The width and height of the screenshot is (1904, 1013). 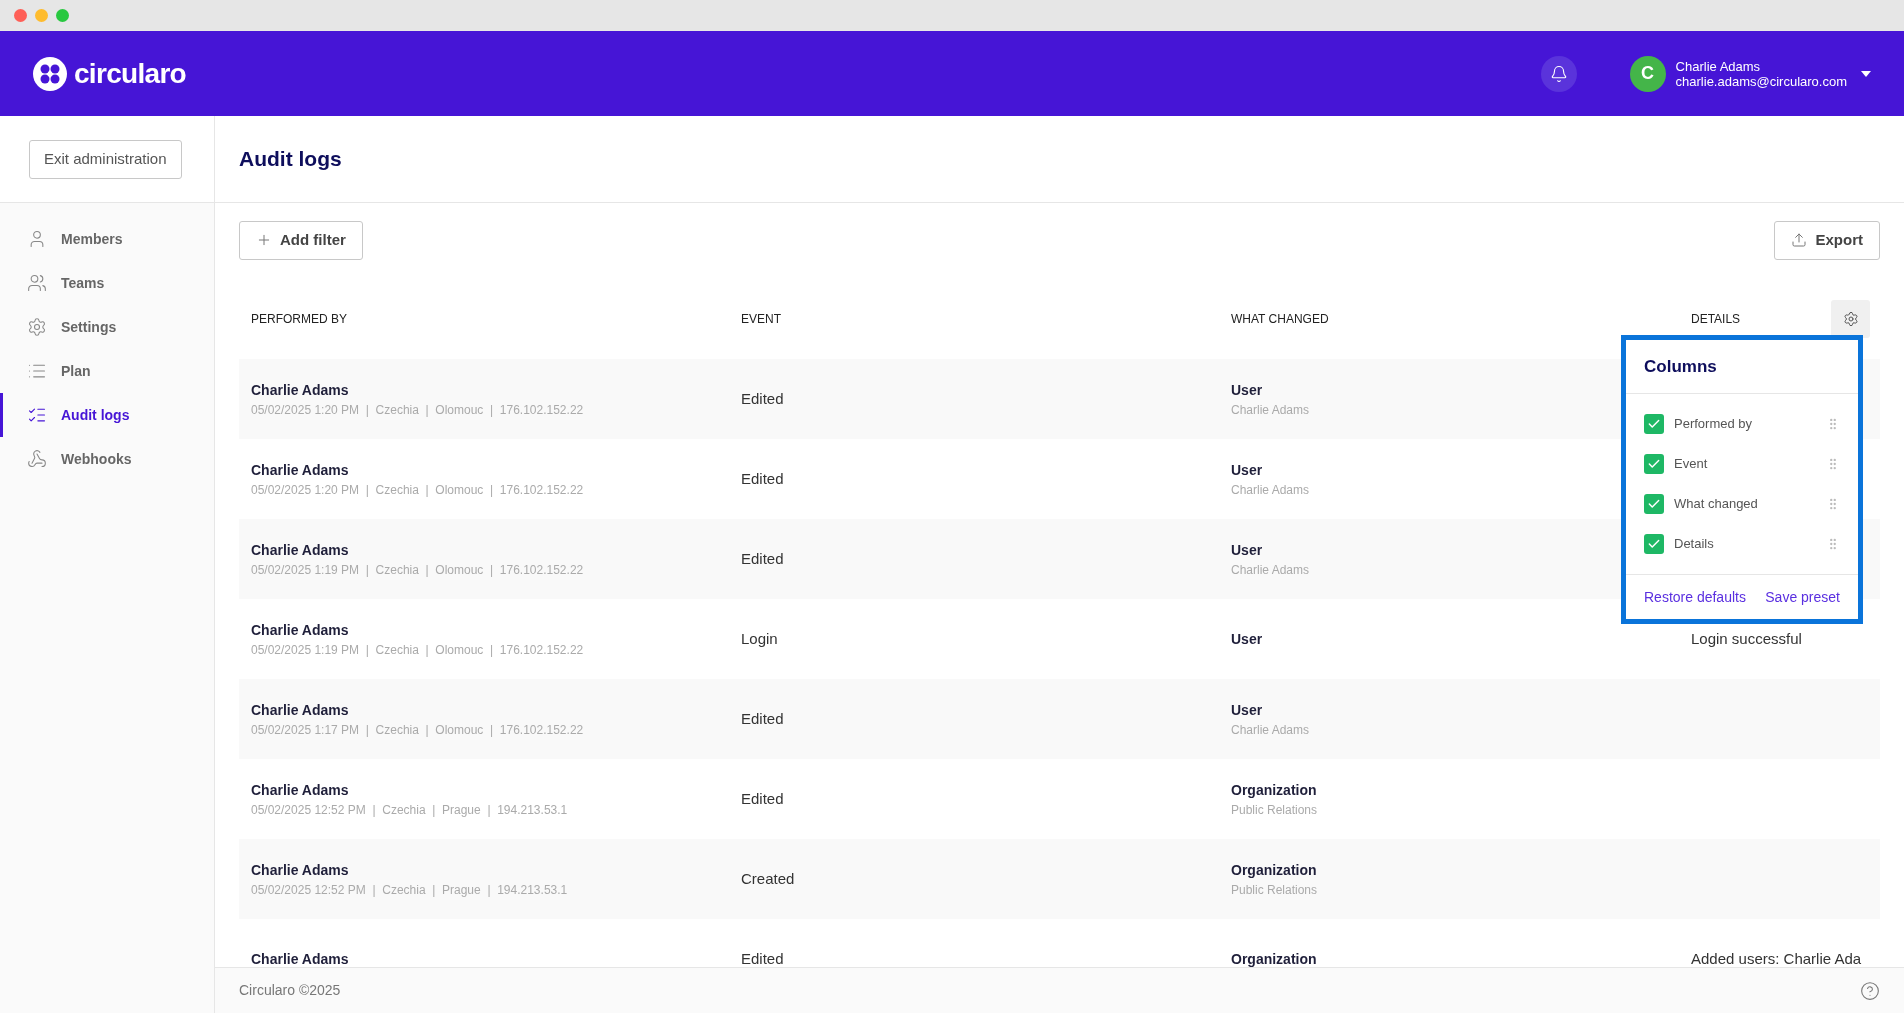 I want to click on people-icon, so click(x=37, y=283).